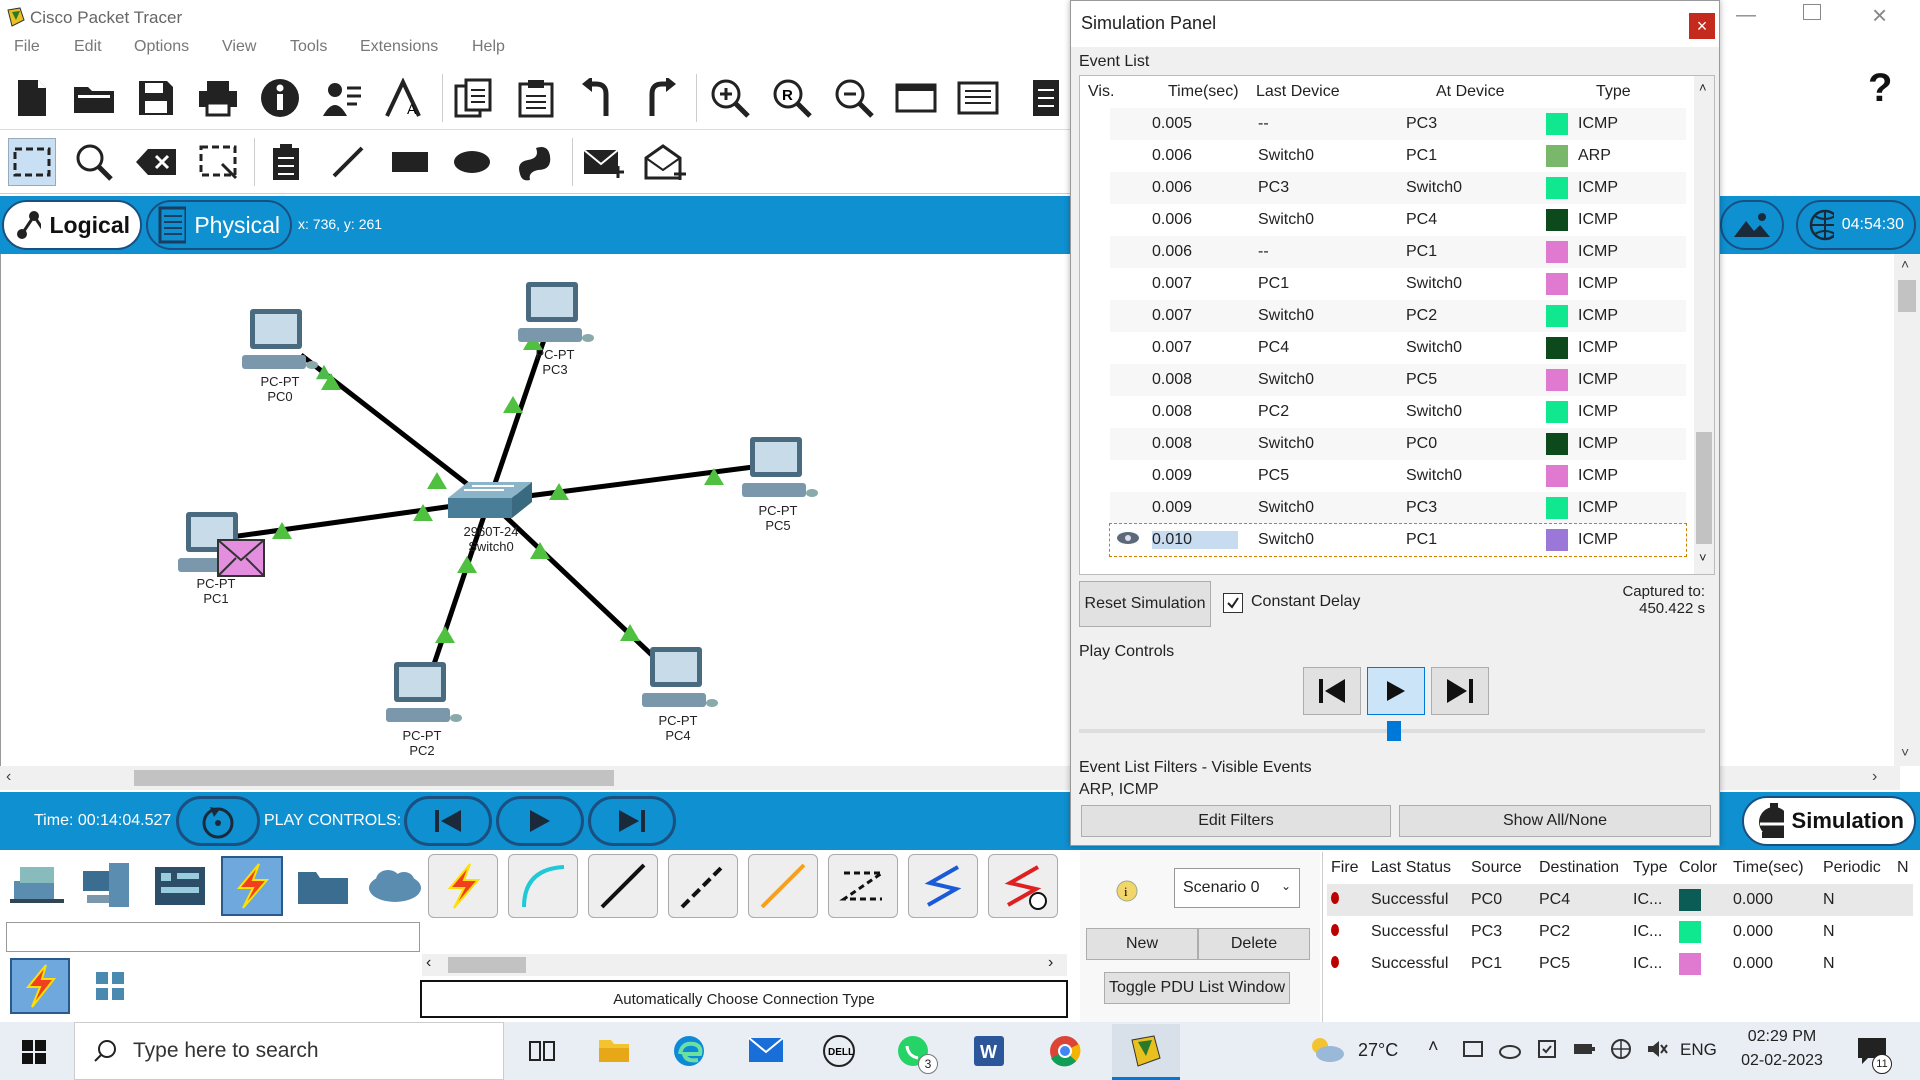  Describe the element at coordinates (1127, 891) in the screenshot. I see `info-bulb-icon: i` at that location.